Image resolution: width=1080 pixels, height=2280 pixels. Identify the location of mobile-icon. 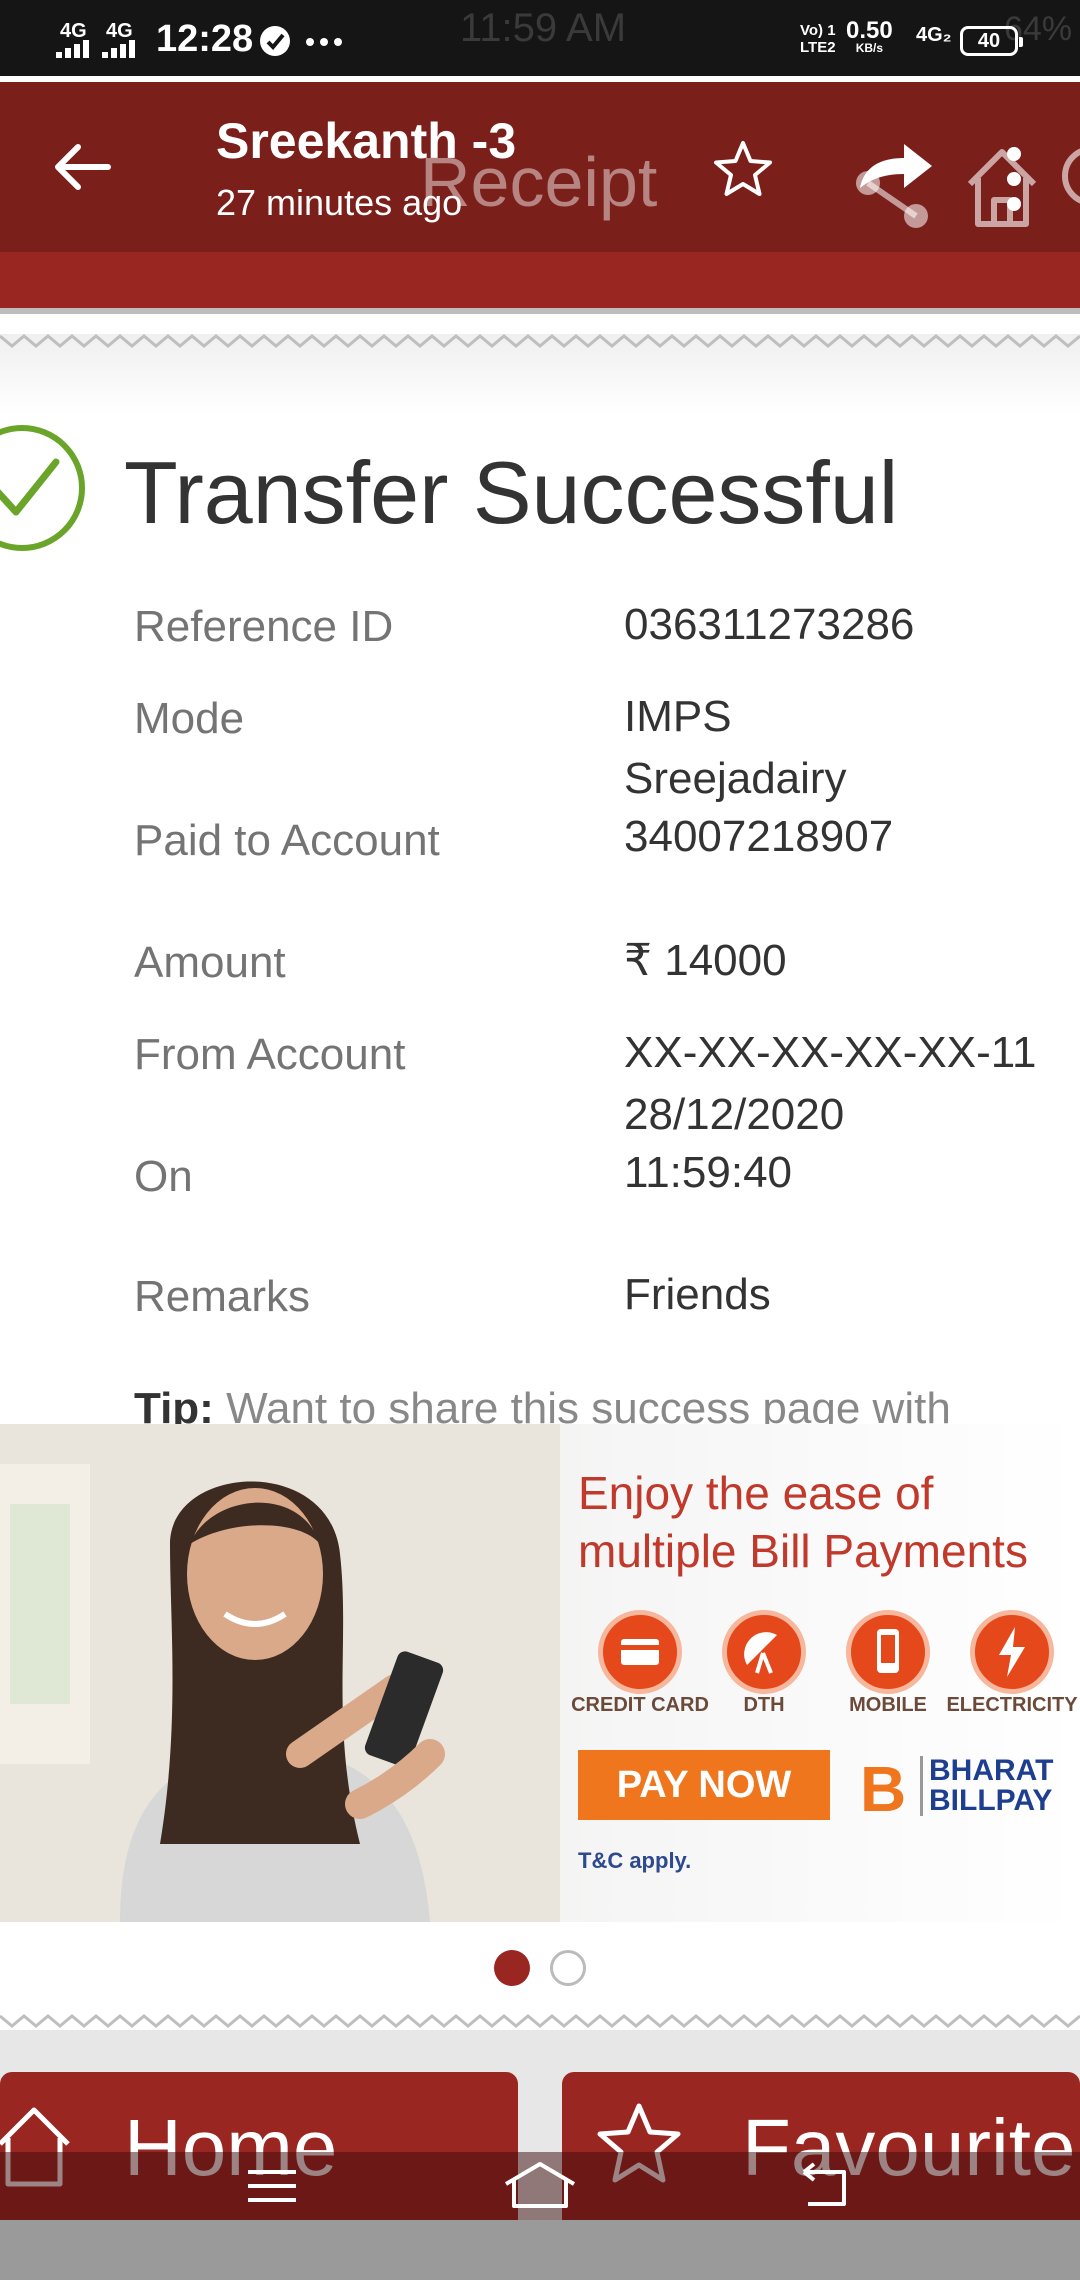
(888, 1652).